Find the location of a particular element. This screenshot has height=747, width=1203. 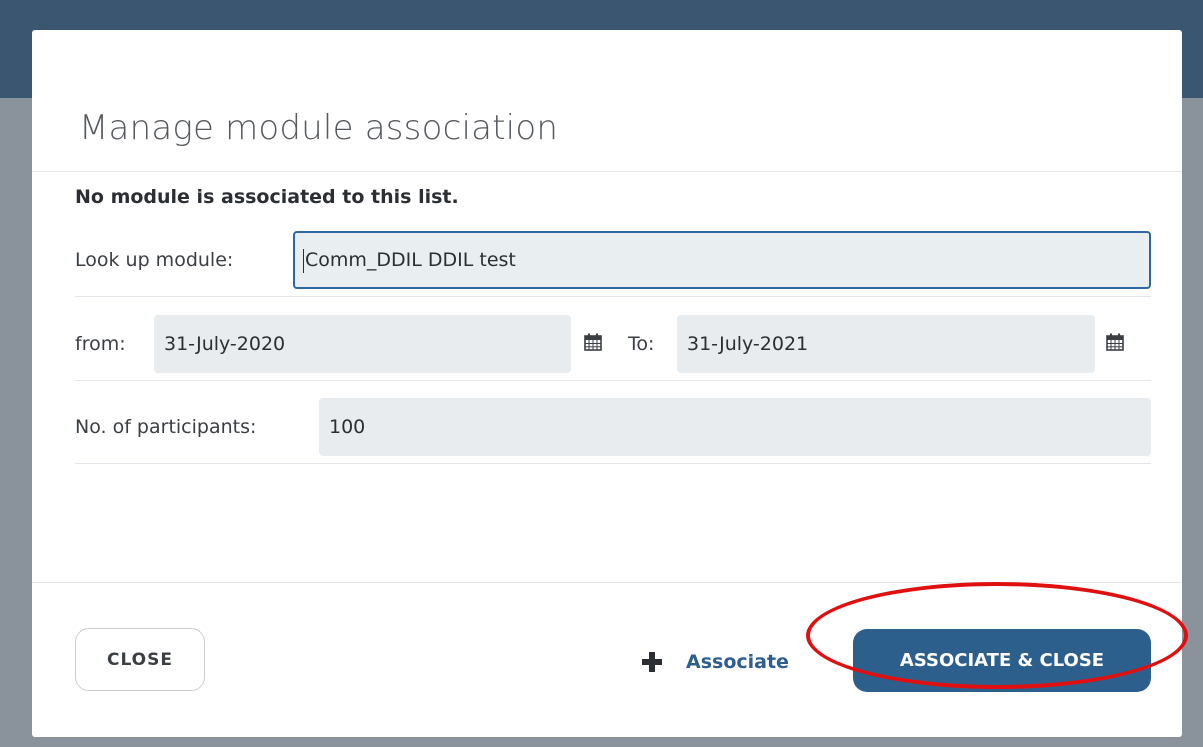

participants-input: 100 is located at coordinates (735, 427).